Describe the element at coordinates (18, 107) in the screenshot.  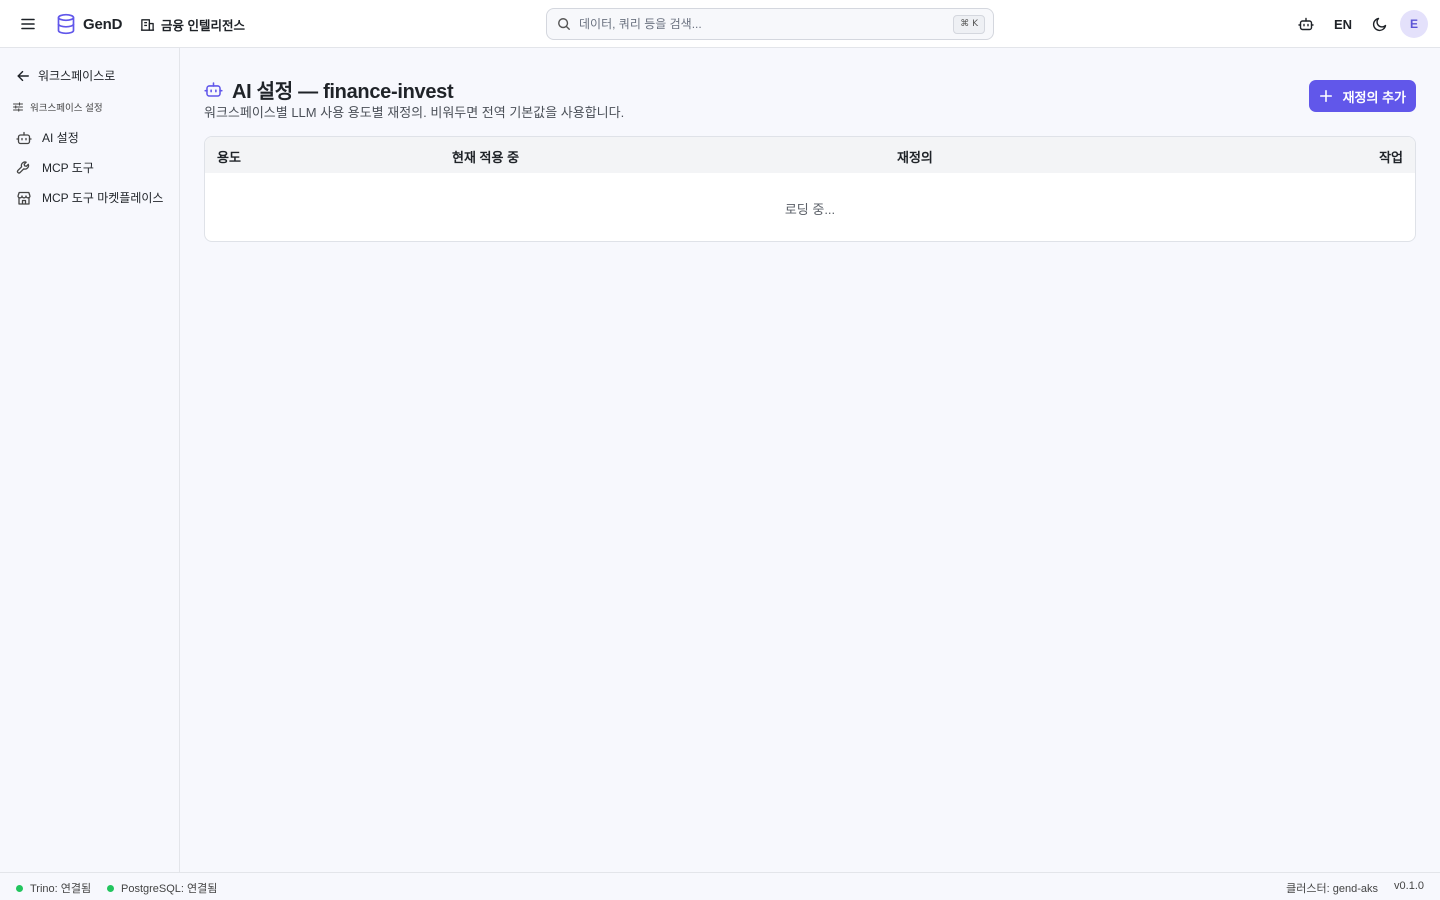
I see `sliders-icon` at that location.